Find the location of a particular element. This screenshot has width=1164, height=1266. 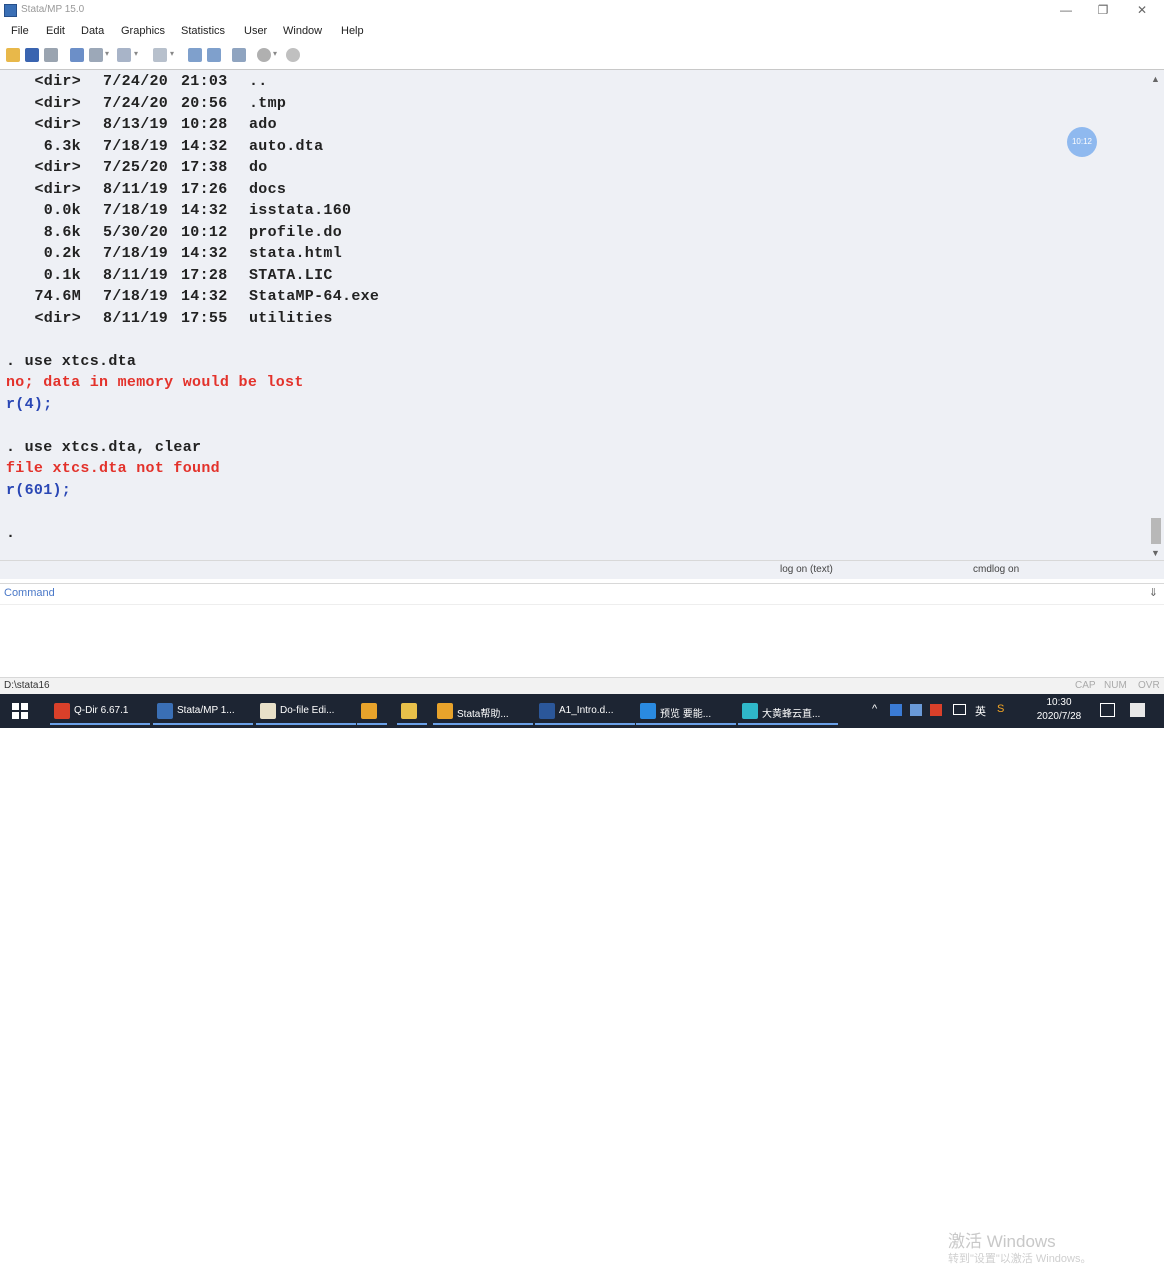

cmdlog-status: cmdlog on is located at coordinates (996, 569).